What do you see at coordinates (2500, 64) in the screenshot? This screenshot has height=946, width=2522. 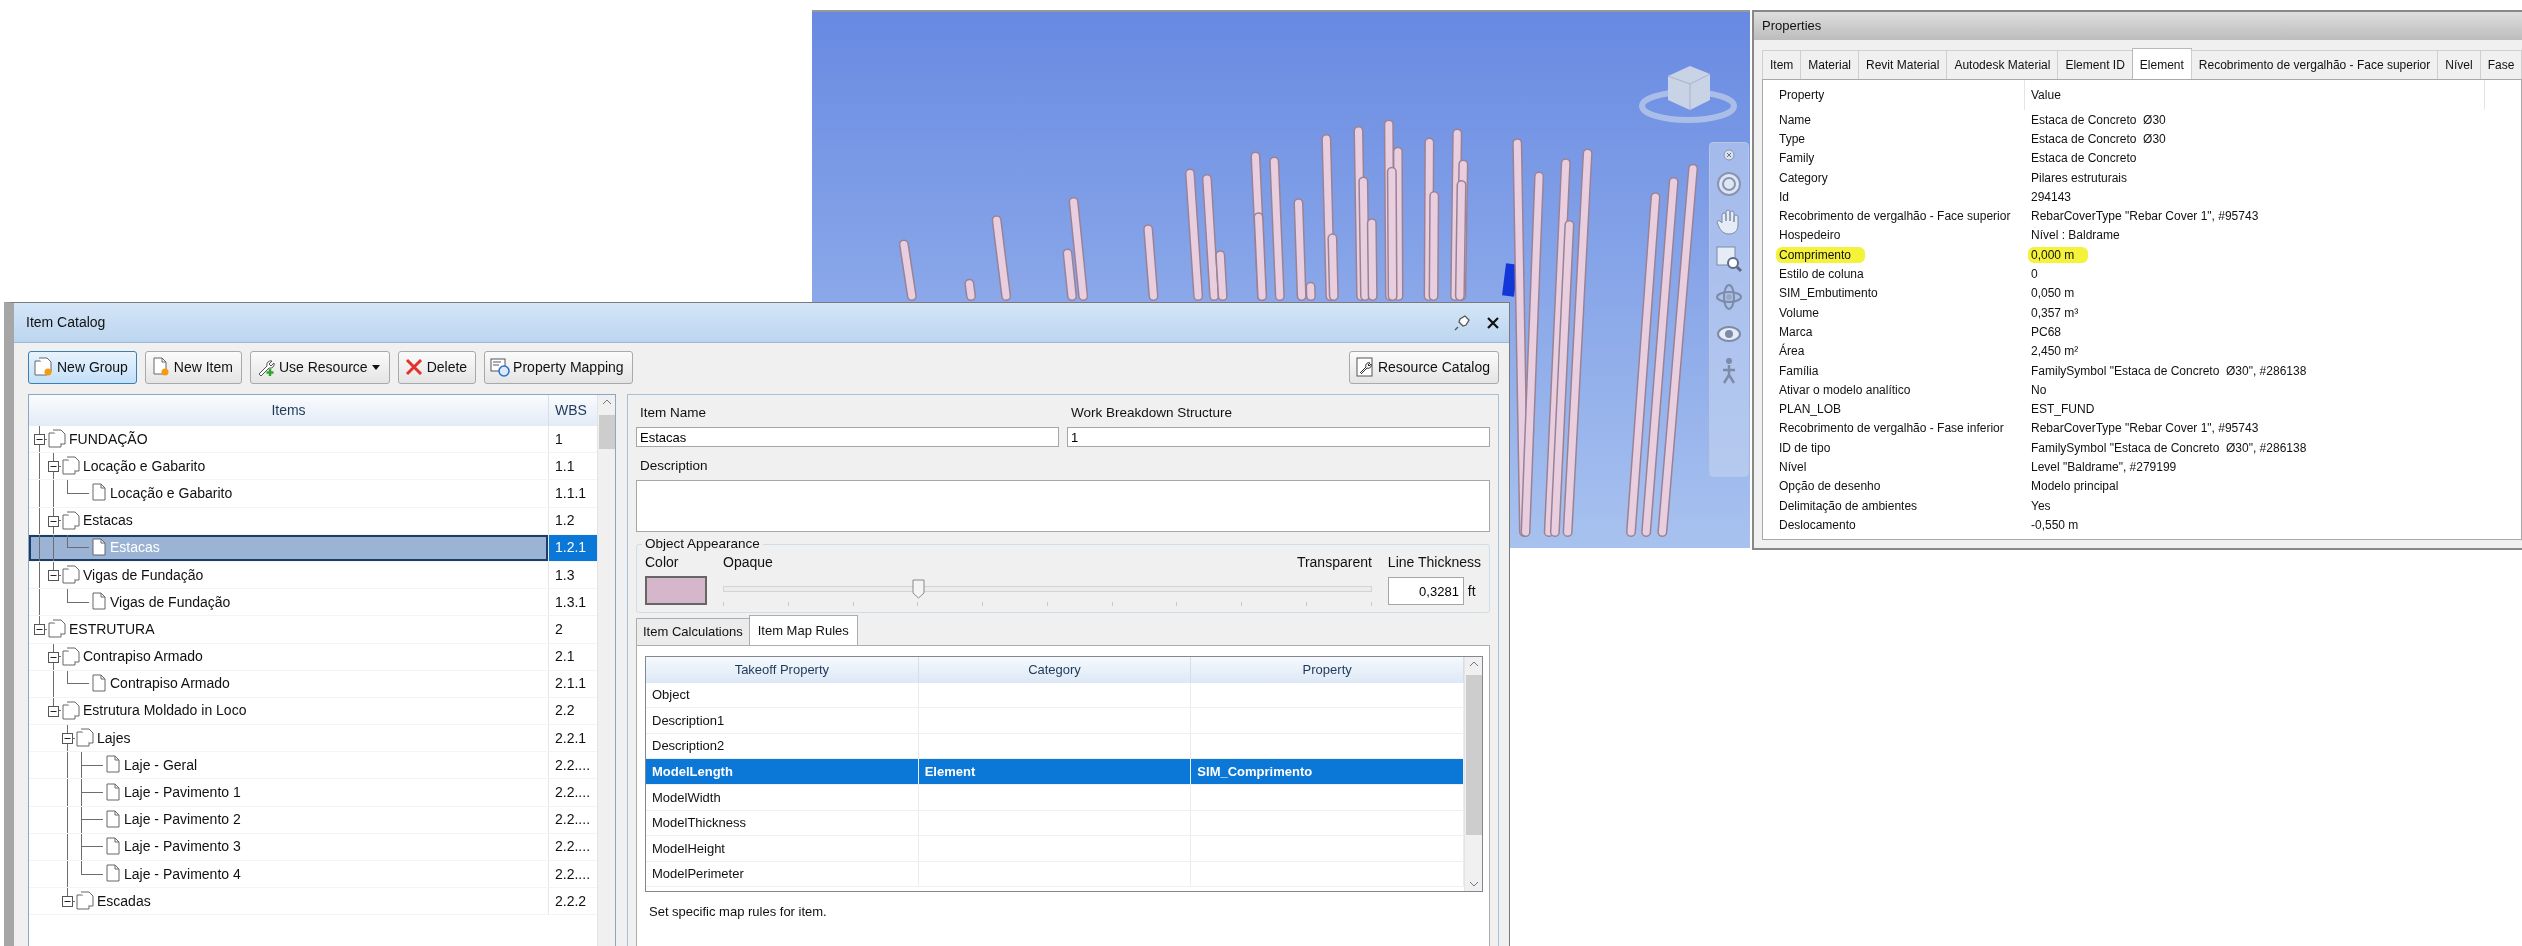 I see `tab: Fase` at bounding box center [2500, 64].